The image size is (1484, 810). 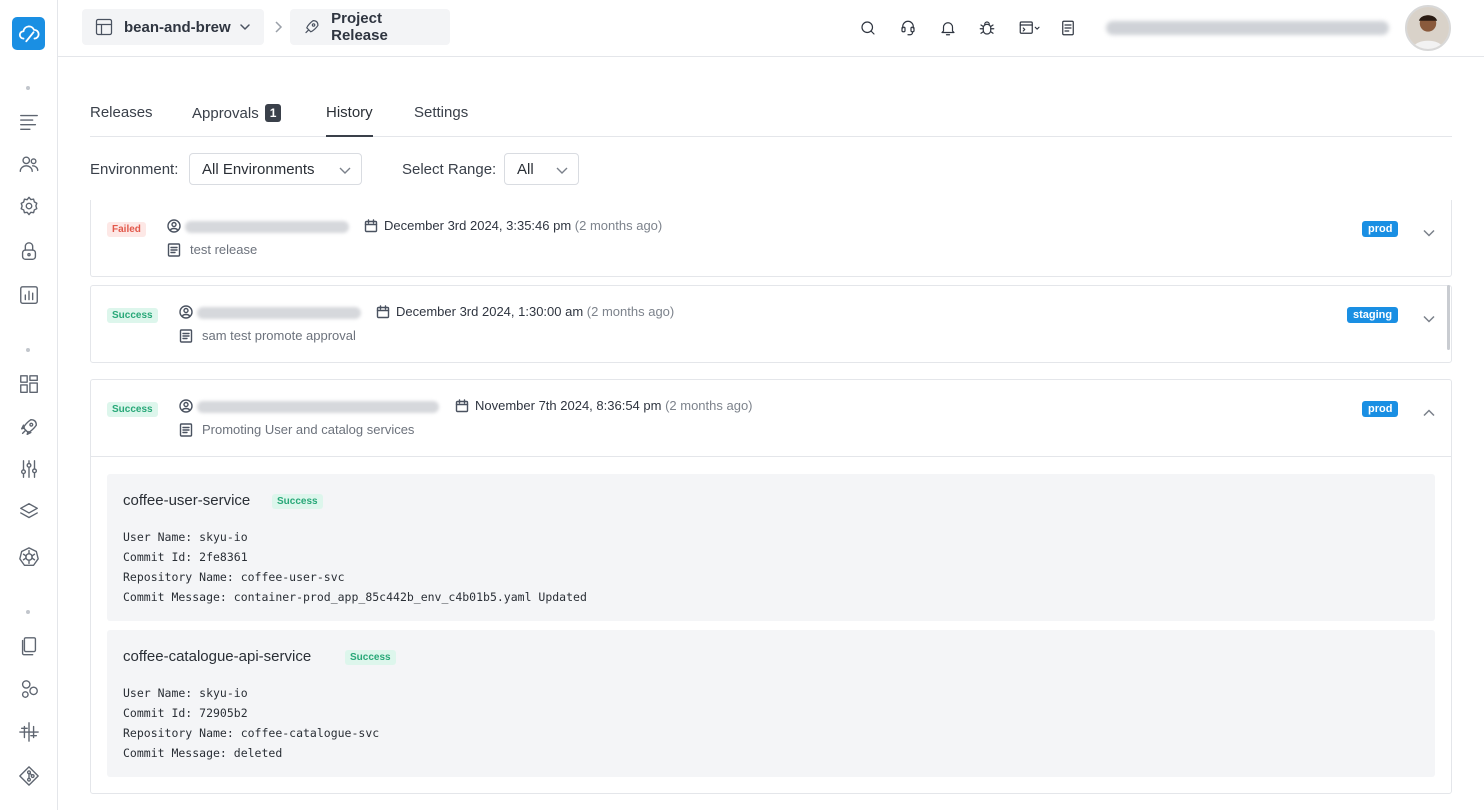 I want to click on cloud-logo-icon, so click(x=29, y=33).